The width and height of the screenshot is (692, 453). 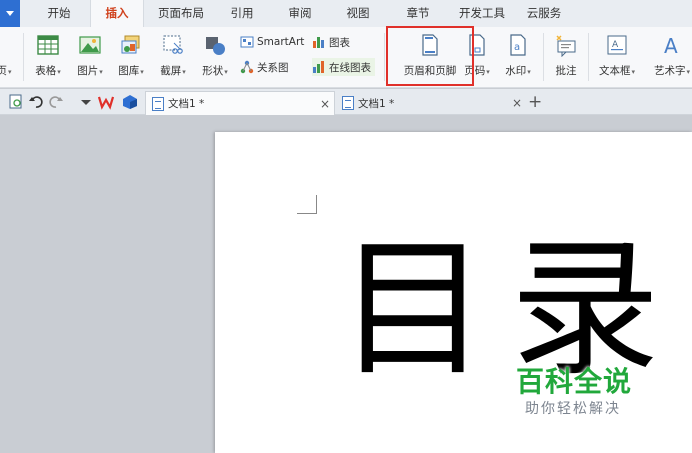 What do you see at coordinates (573, 409) in the screenshot?
I see `watermark-slogan: 助你轻松解决` at bounding box center [573, 409].